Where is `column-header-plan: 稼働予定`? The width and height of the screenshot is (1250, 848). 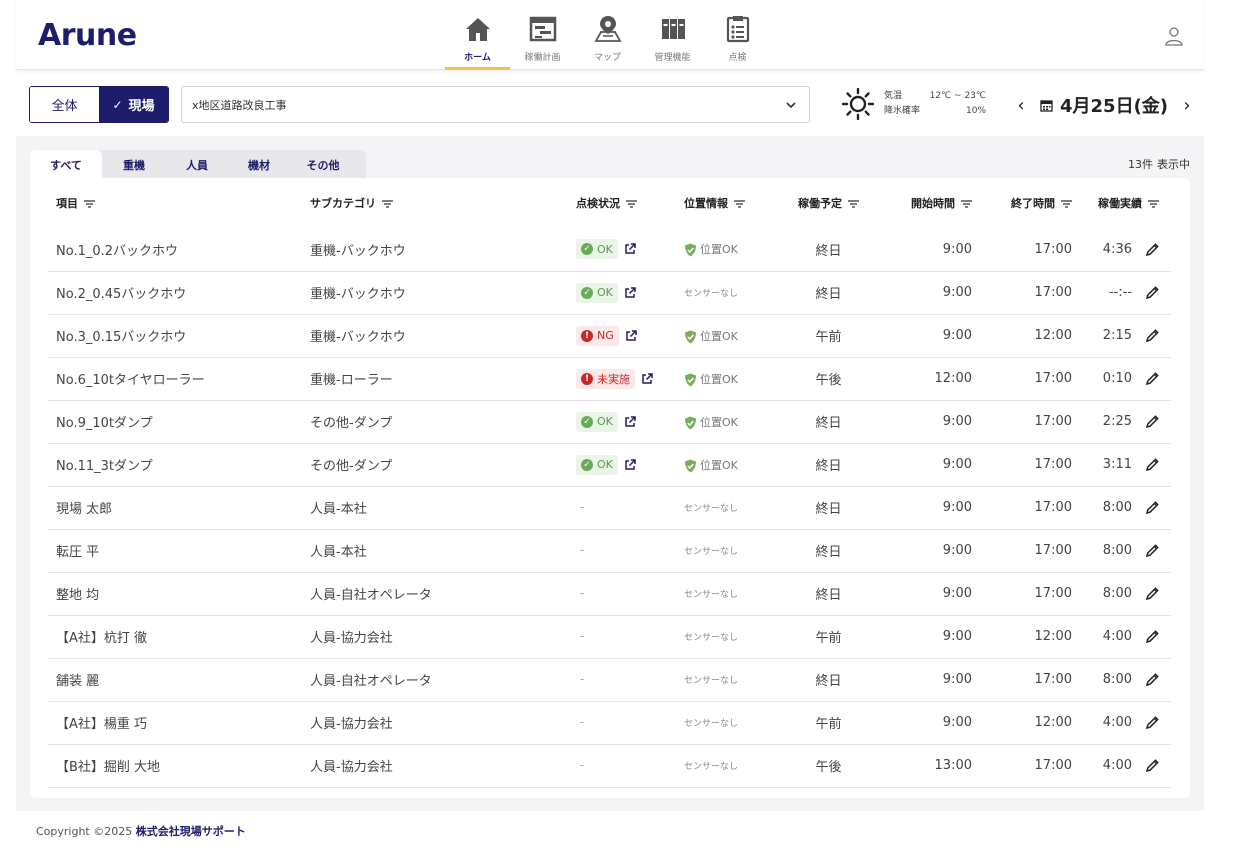
column-header-plan: 稼働予定 is located at coordinates (828, 203).